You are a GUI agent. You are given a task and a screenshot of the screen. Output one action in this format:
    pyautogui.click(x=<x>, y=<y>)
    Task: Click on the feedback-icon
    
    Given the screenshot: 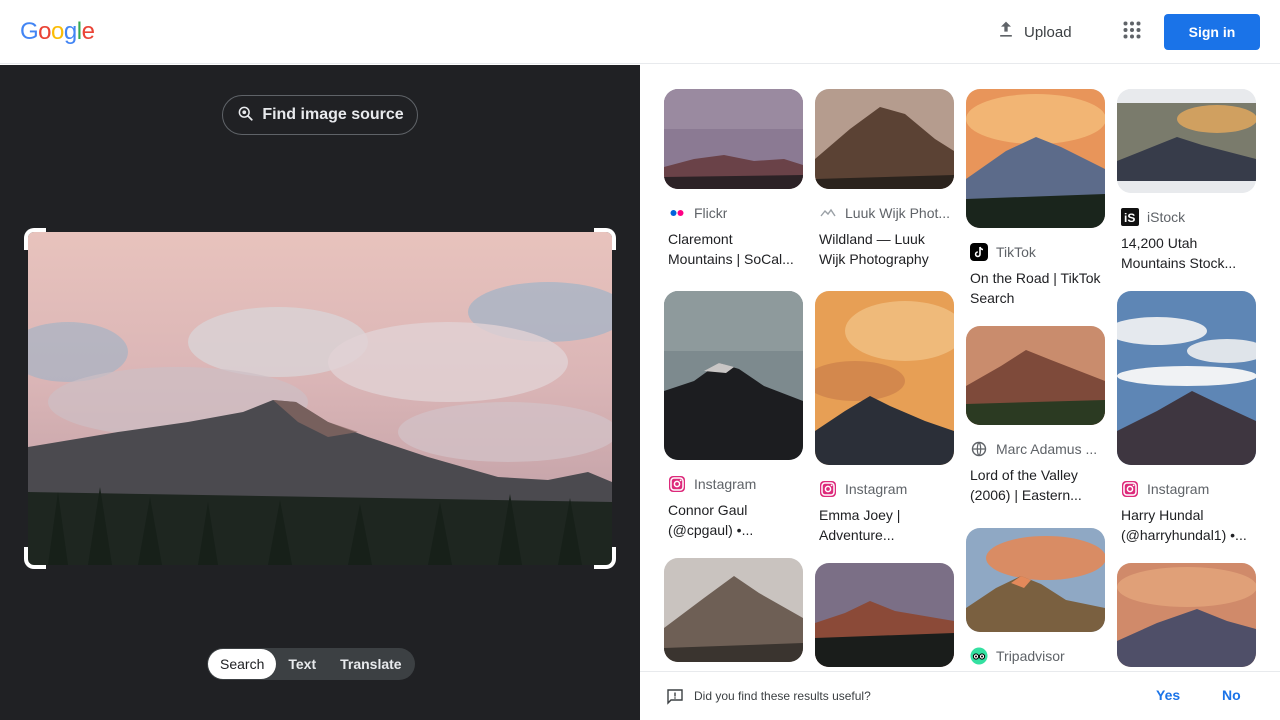 What is the action you would take?
    pyautogui.click(x=675, y=697)
    